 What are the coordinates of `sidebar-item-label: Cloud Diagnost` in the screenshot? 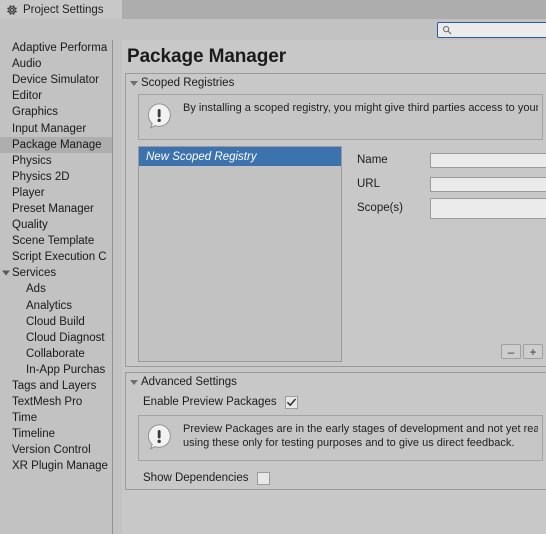 It's located at (65, 337).